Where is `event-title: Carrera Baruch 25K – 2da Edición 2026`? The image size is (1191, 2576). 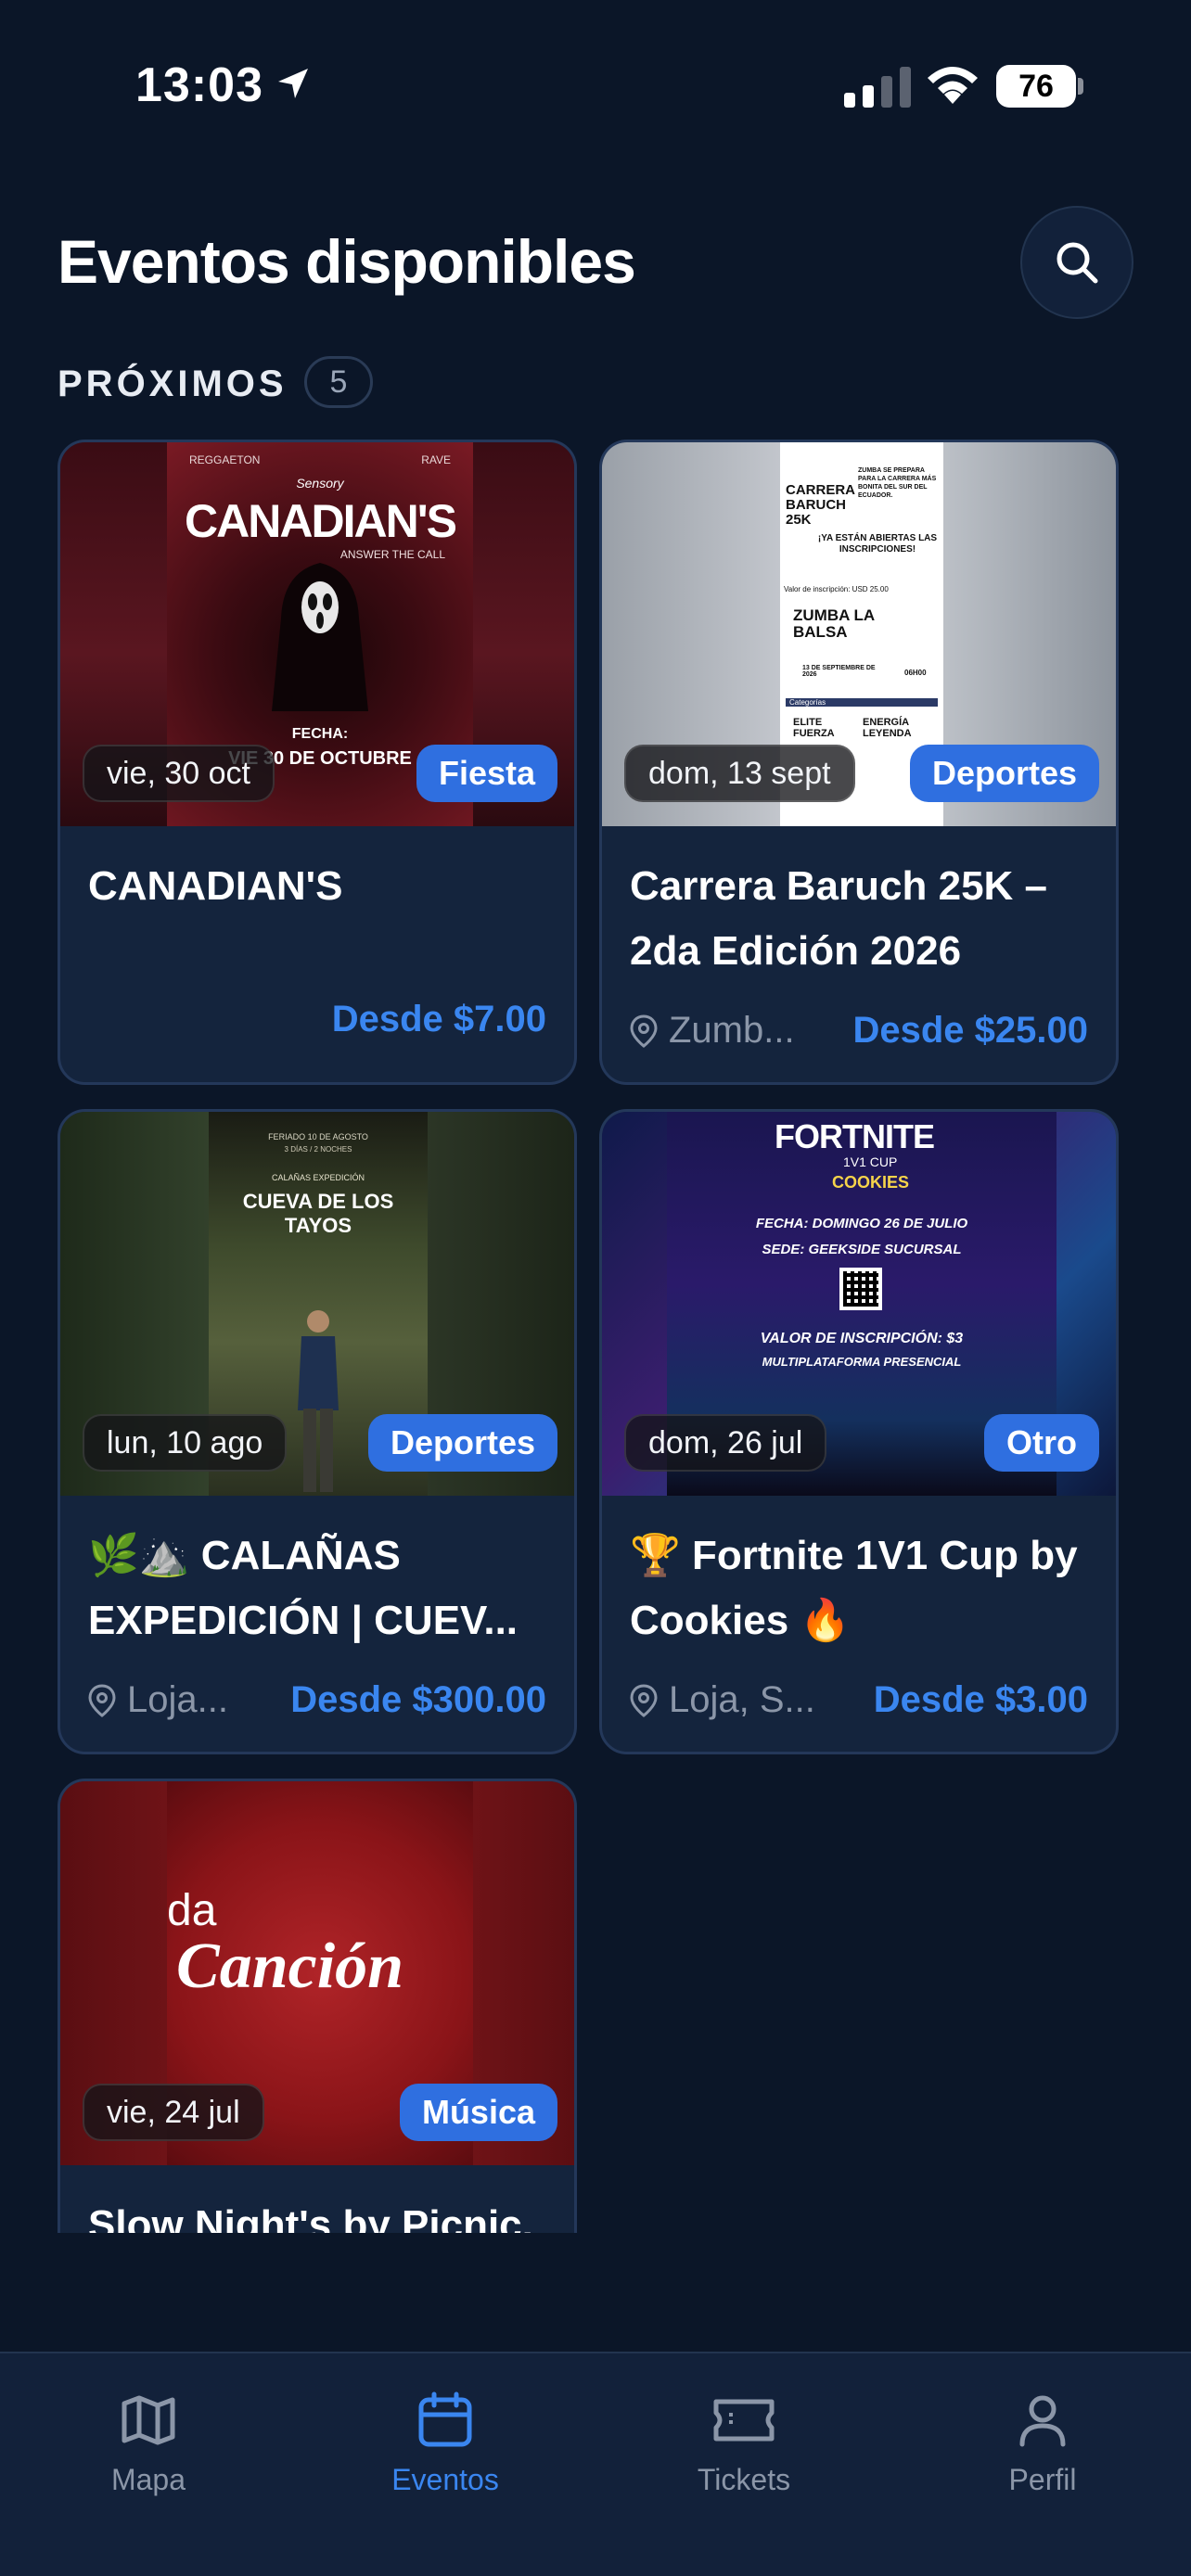
event-title: Carrera Baruch 25K – 2da Edición 2026 is located at coordinates (839, 918).